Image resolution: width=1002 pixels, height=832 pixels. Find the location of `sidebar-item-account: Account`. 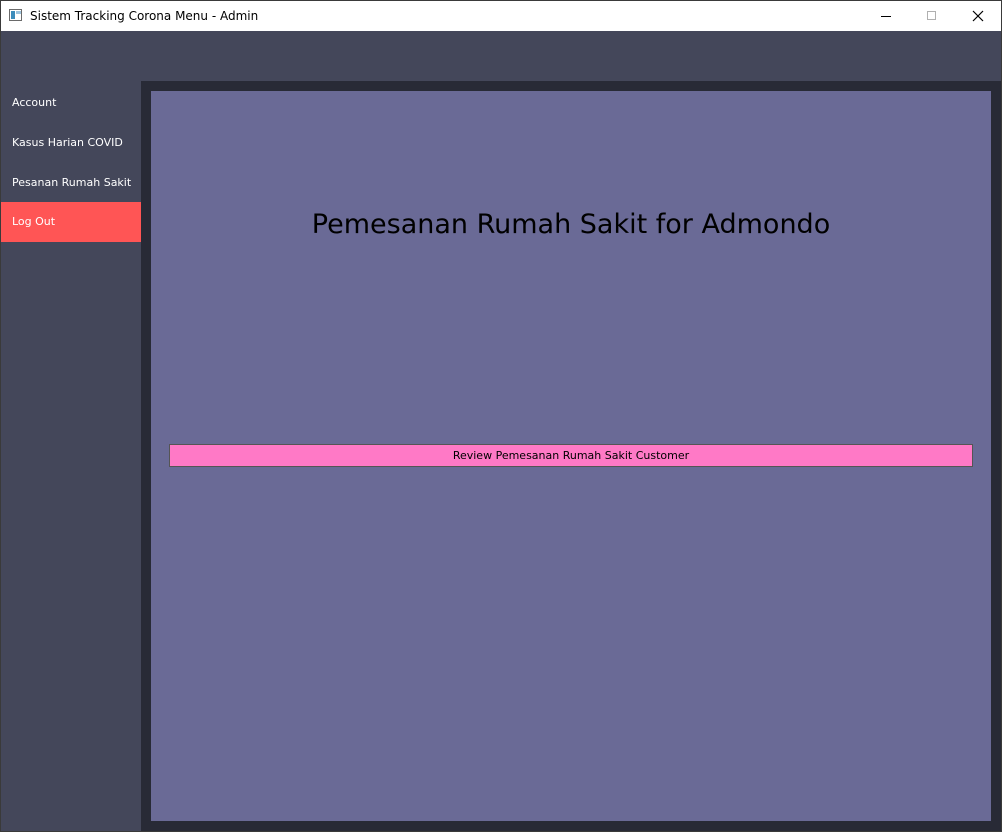

sidebar-item-account: Account is located at coordinates (71, 103).